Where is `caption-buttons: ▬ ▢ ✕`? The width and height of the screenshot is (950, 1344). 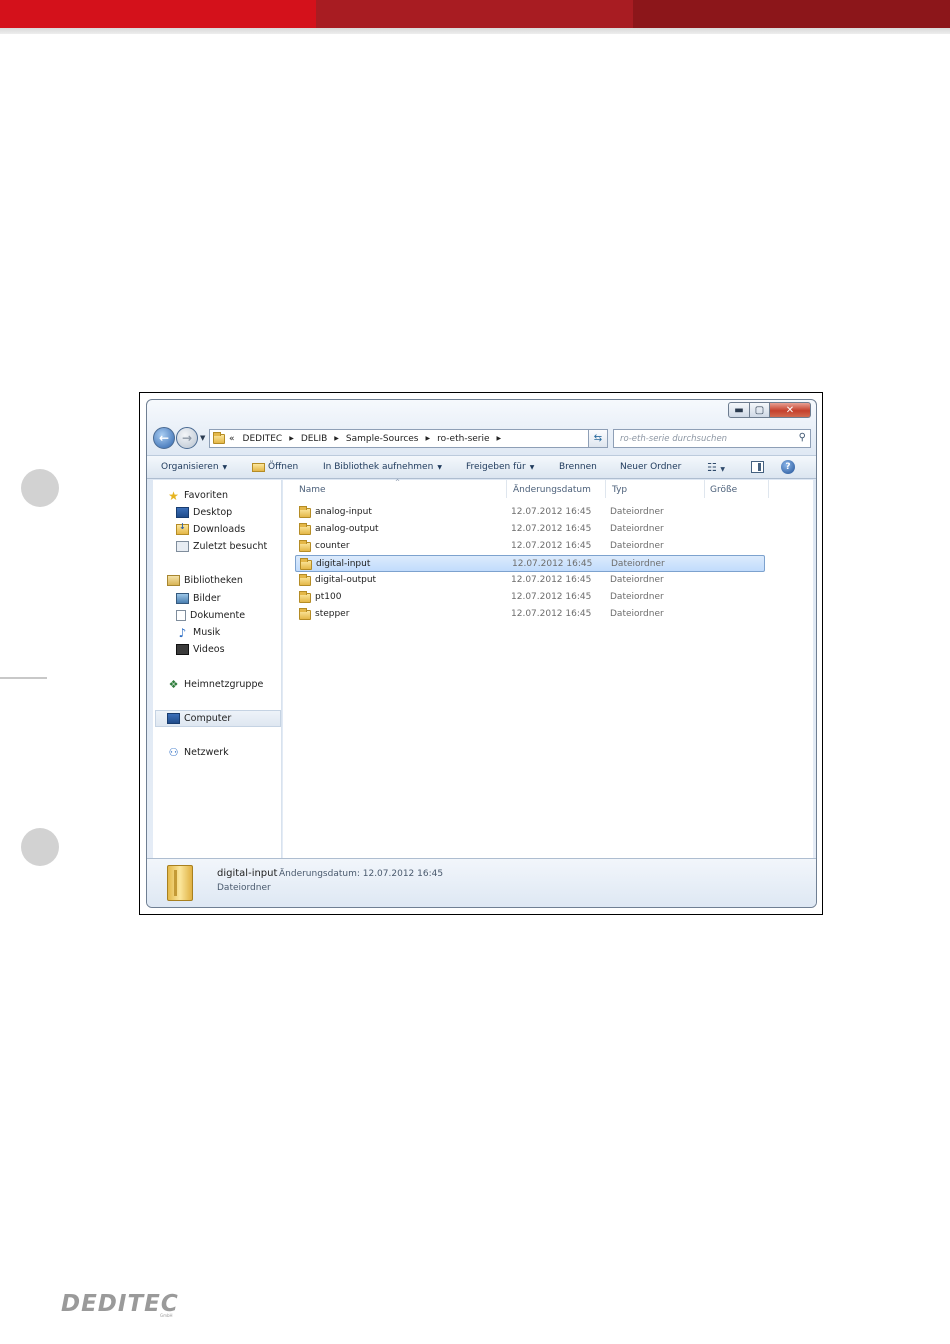 caption-buttons: ▬ ▢ ✕ is located at coordinates (769, 410).